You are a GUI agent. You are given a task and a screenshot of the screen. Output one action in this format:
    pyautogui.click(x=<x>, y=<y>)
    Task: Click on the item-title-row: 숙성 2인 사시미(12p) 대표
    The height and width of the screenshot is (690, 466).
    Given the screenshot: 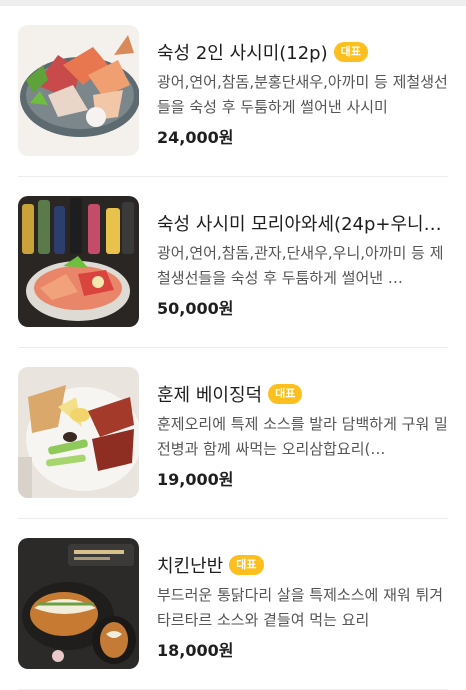 What is the action you would take?
    pyautogui.click(x=305, y=52)
    